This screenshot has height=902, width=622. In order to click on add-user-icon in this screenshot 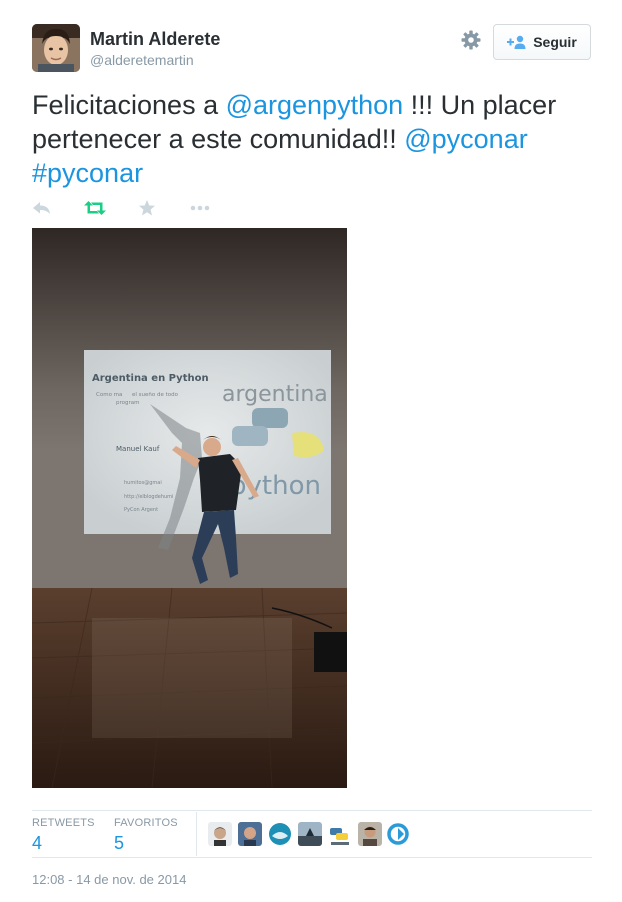, I will do `click(517, 42)`.